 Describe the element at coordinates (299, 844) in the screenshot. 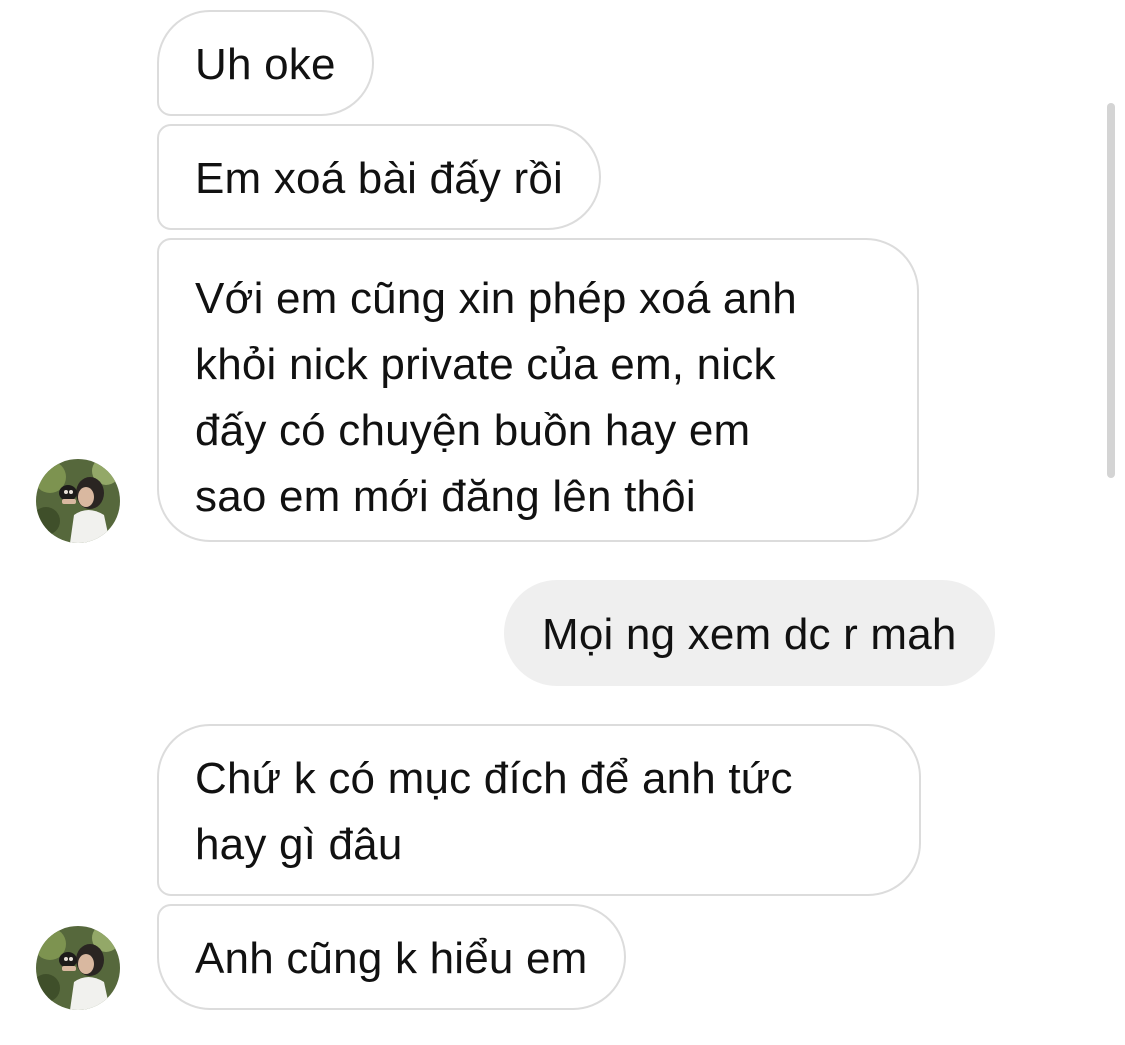

I see `message-text-line: hay gì đâu` at that location.